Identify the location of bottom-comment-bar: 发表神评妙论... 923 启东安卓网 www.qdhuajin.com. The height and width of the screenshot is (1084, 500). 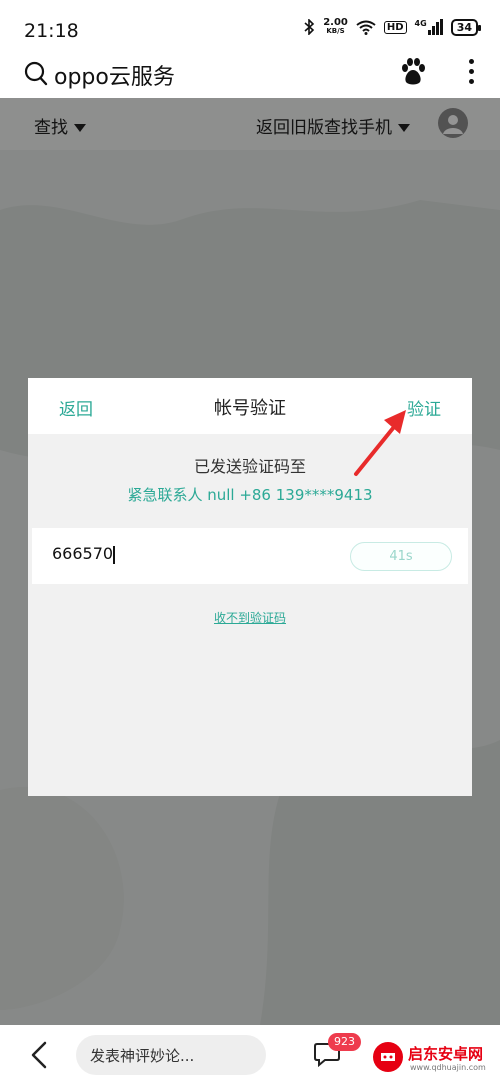
(250, 1054).